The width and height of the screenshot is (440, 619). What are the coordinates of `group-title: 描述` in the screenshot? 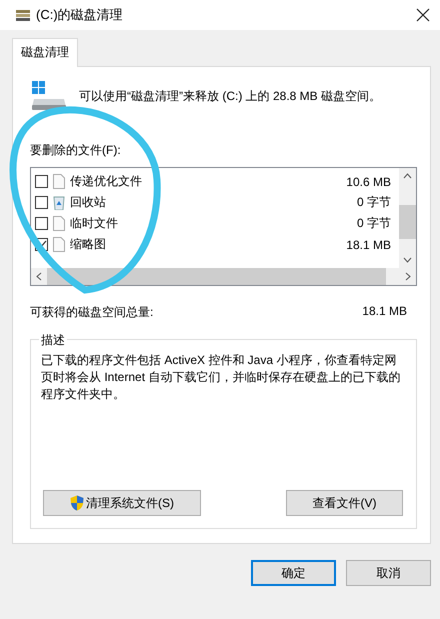 It's located at (53, 340).